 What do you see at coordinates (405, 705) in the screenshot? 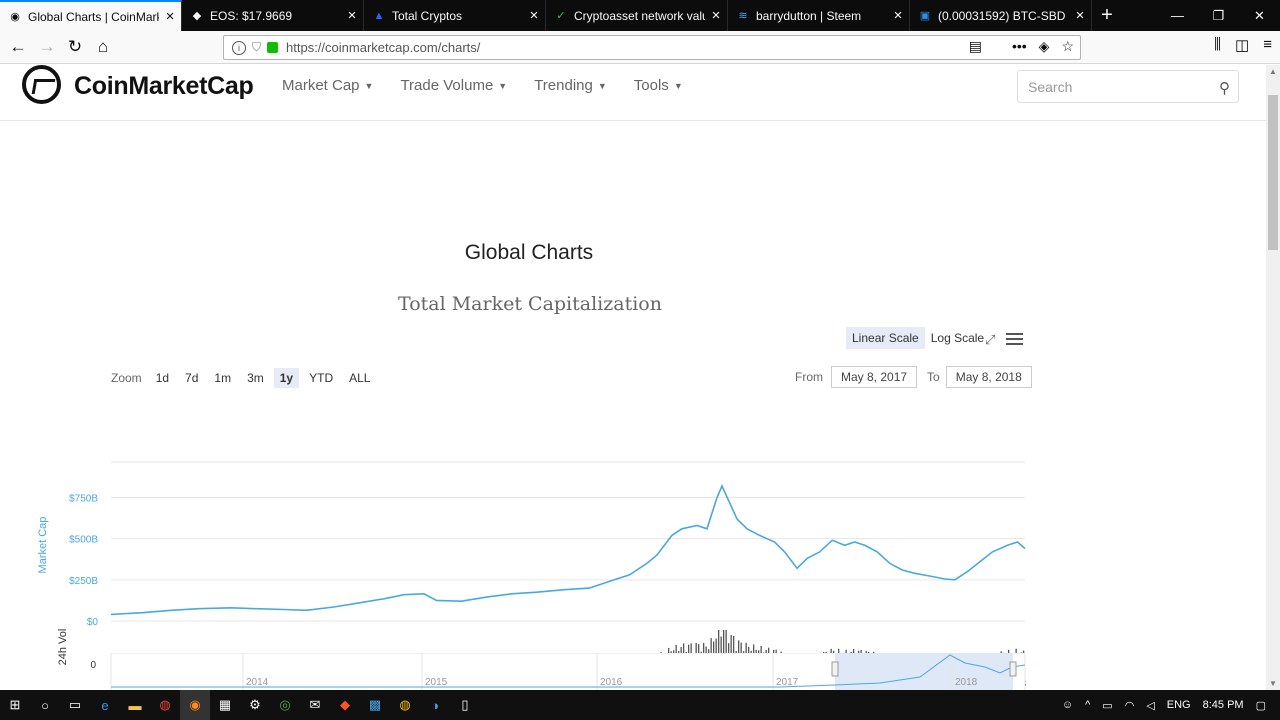
I see `chrome2-icon: ◍` at bounding box center [405, 705].